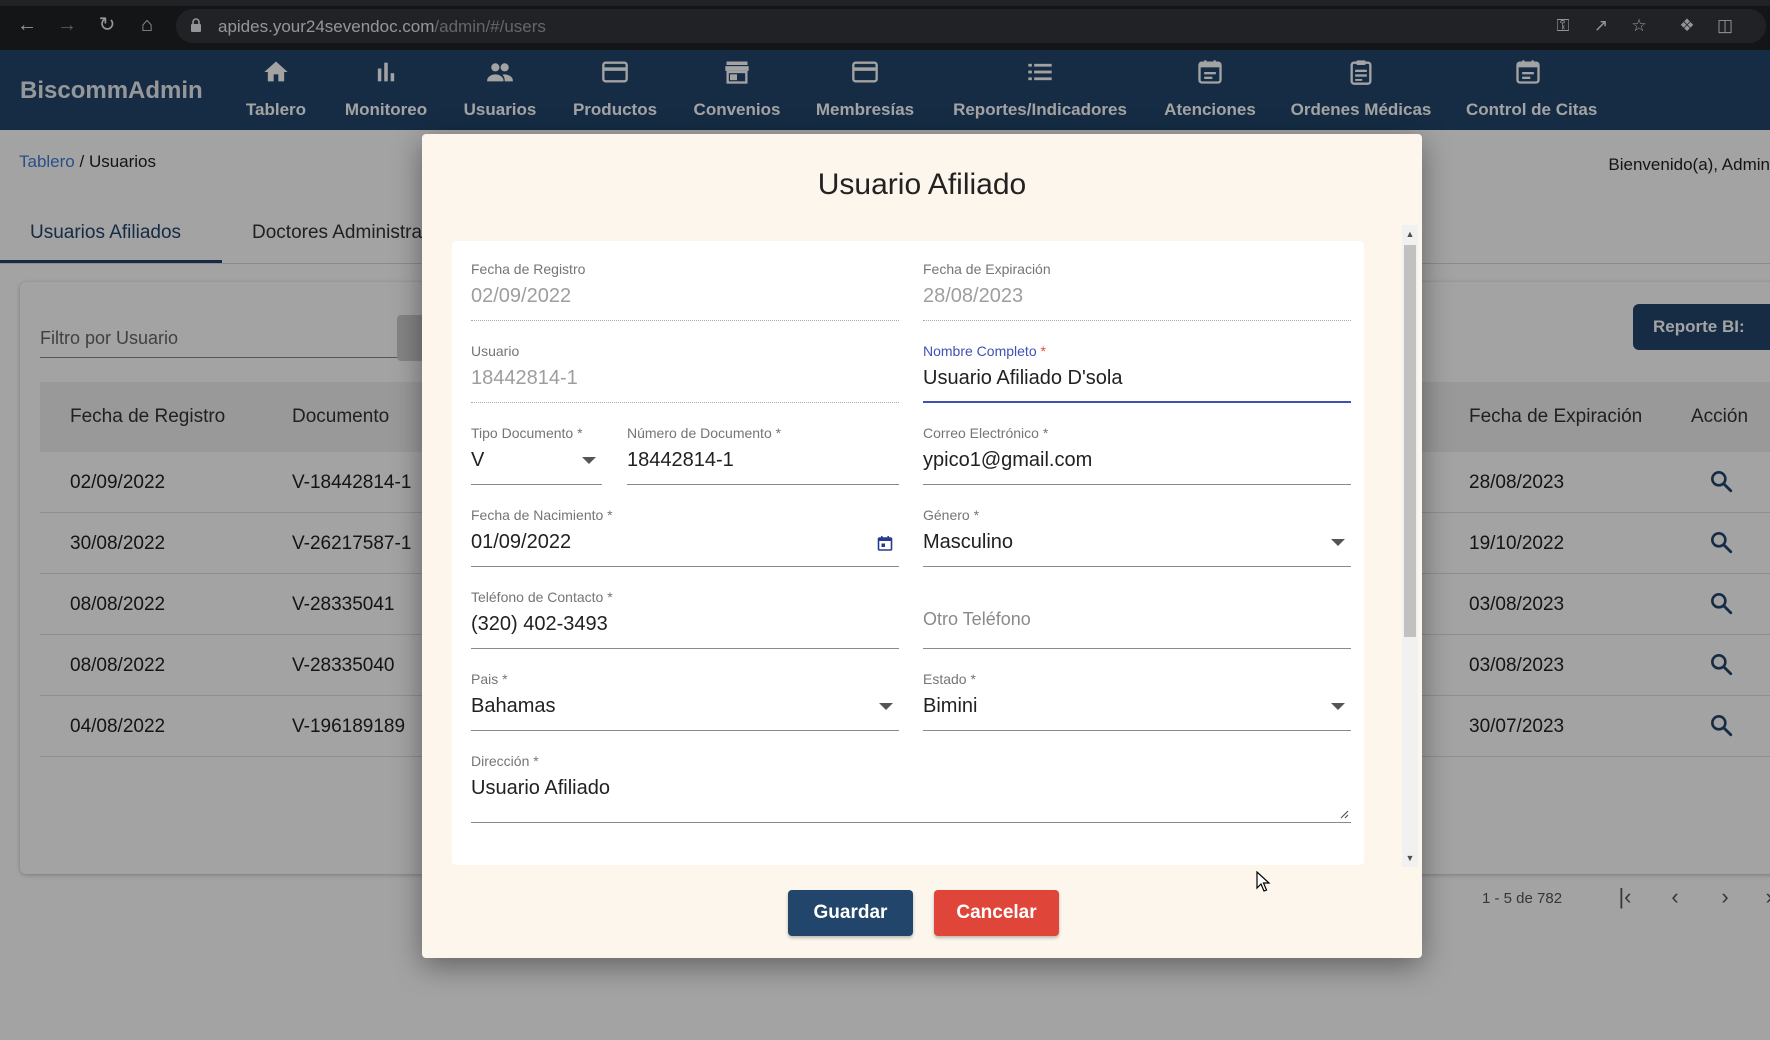  What do you see at coordinates (704, 433) in the screenshot?
I see `field-label: Número de Documento *` at bounding box center [704, 433].